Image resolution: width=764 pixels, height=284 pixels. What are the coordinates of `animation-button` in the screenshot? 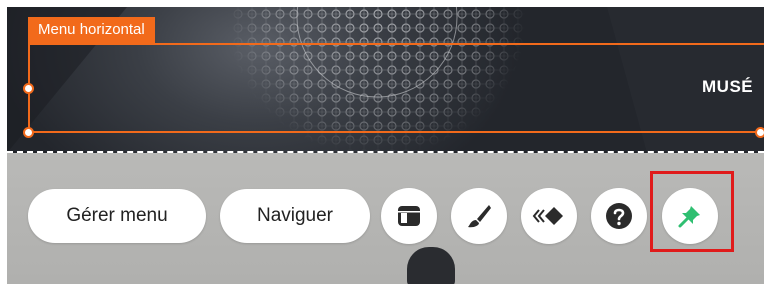 It's located at (549, 216).